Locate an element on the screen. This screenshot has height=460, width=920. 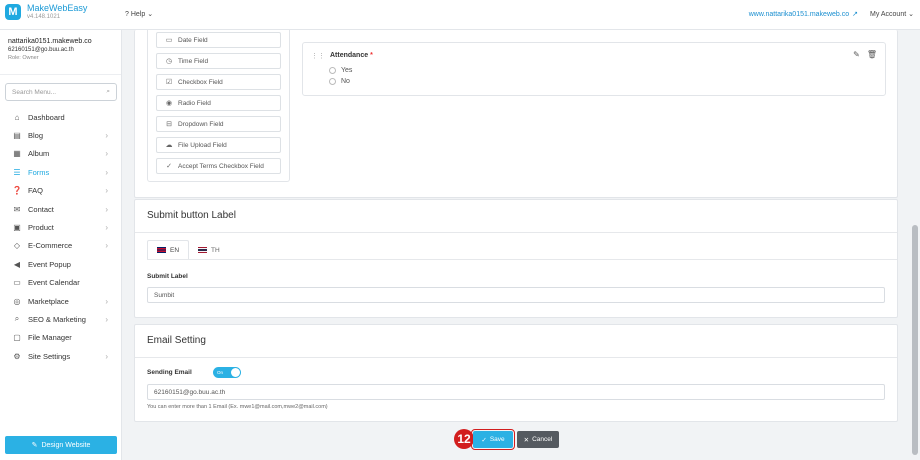
sidebar-item-label: E-Commerce is located at coordinates (50, 246).